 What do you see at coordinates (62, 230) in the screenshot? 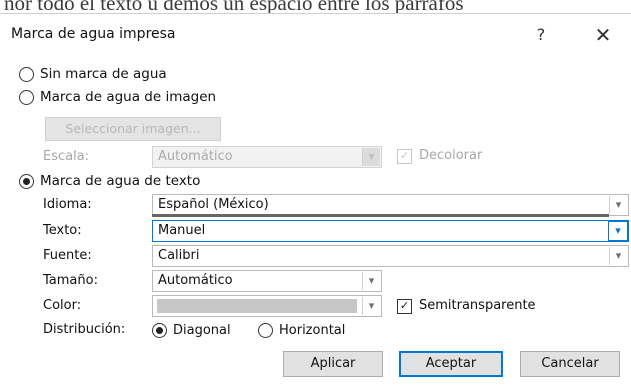
I see `text-label: Texto:` at bounding box center [62, 230].